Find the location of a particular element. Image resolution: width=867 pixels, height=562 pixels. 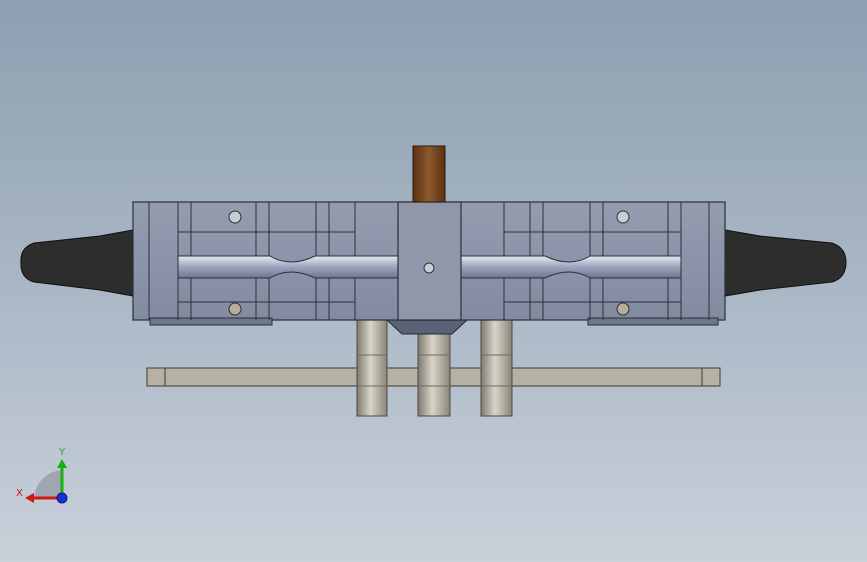

handle-right is located at coordinates (785, 263).